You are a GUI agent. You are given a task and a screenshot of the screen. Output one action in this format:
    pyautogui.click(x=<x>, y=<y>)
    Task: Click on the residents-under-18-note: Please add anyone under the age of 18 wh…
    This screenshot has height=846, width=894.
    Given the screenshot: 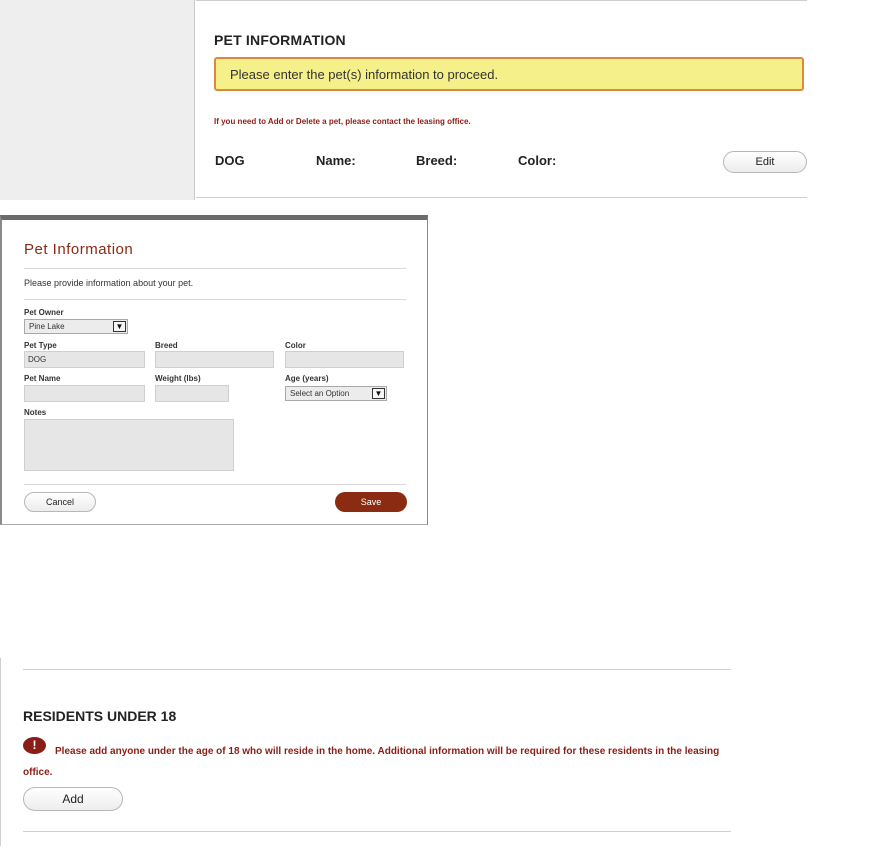 What is the action you would take?
    pyautogui.click(x=371, y=762)
    